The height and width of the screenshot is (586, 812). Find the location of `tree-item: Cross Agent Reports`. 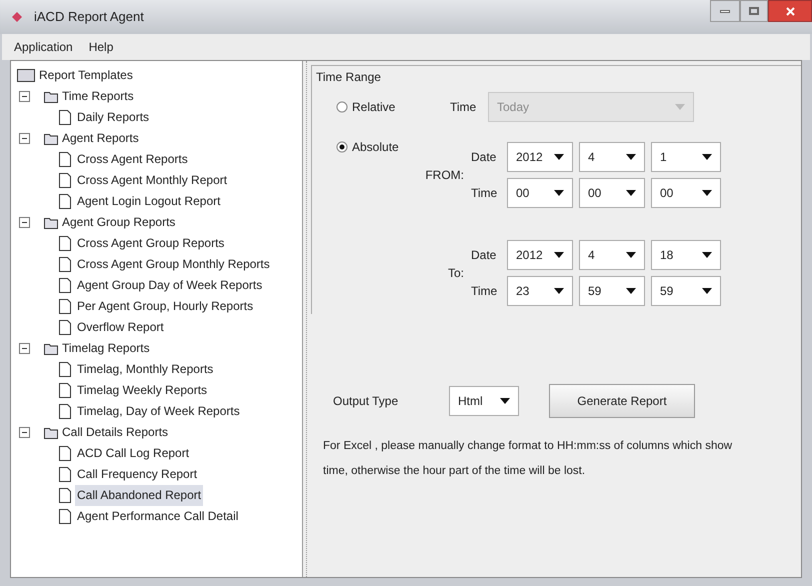

tree-item: Cross Agent Reports is located at coordinates (132, 159).